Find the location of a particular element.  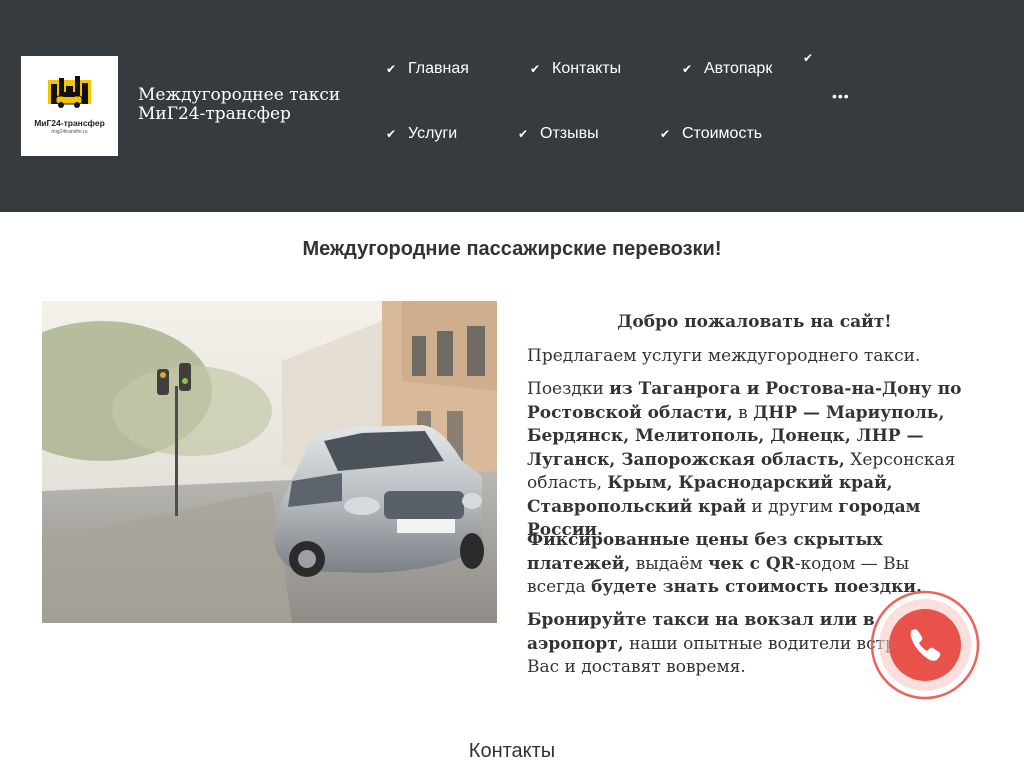

page-heading: Междугородние пассажирские перевозки! is located at coordinates (512, 249).